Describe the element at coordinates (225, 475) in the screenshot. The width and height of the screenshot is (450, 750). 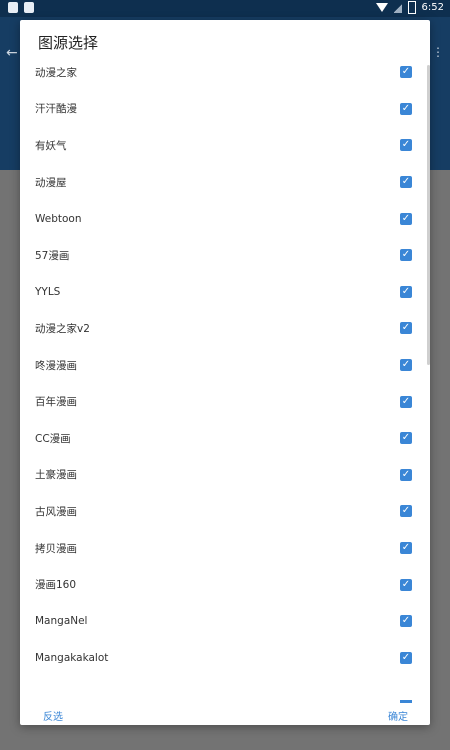
I see `list-item: 土豪漫画 ✓` at that location.